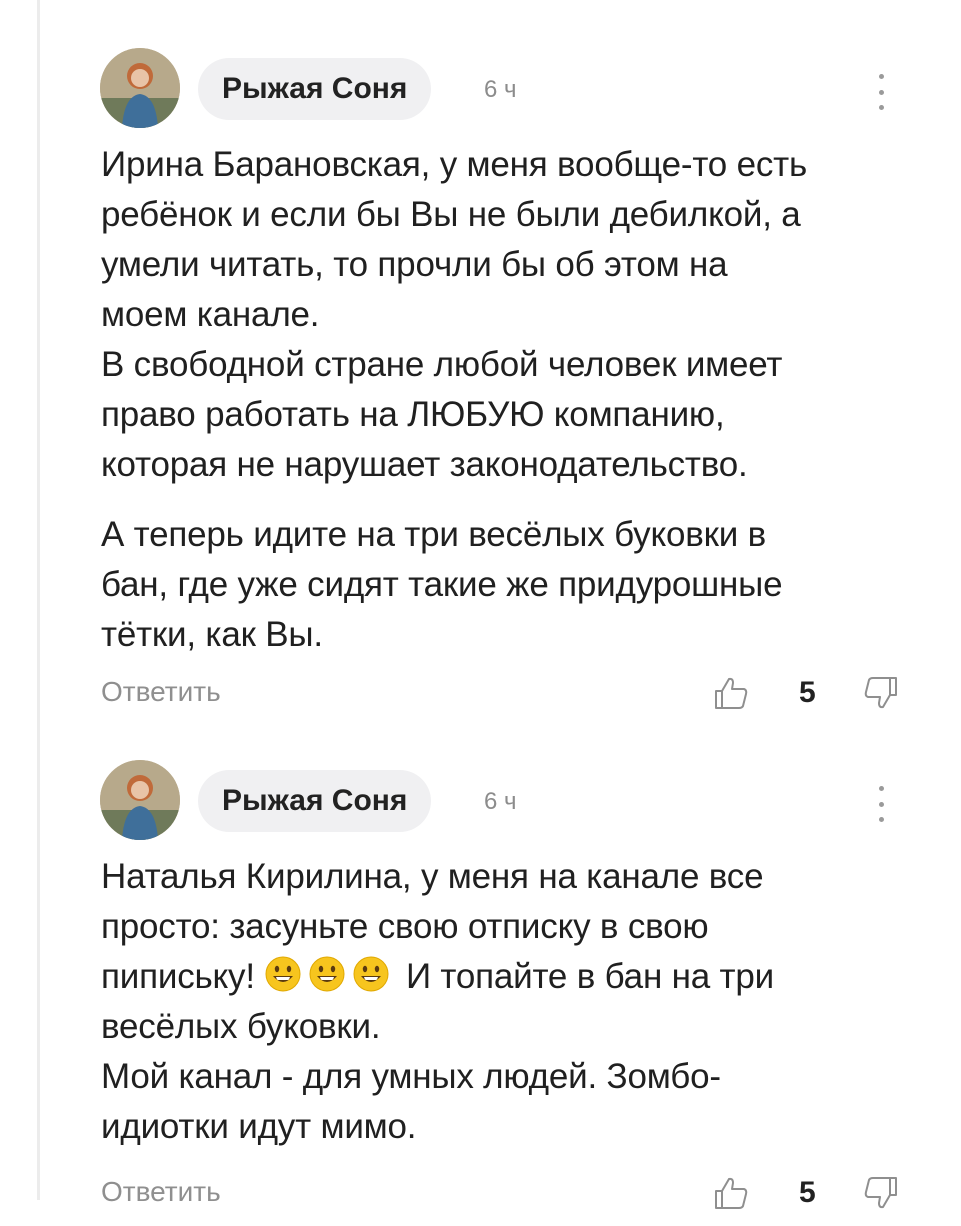 The image size is (961, 1226). Describe the element at coordinates (442, 364) in the screenshot. I see `comment-line: В свободной стране любой человек имеет` at that location.